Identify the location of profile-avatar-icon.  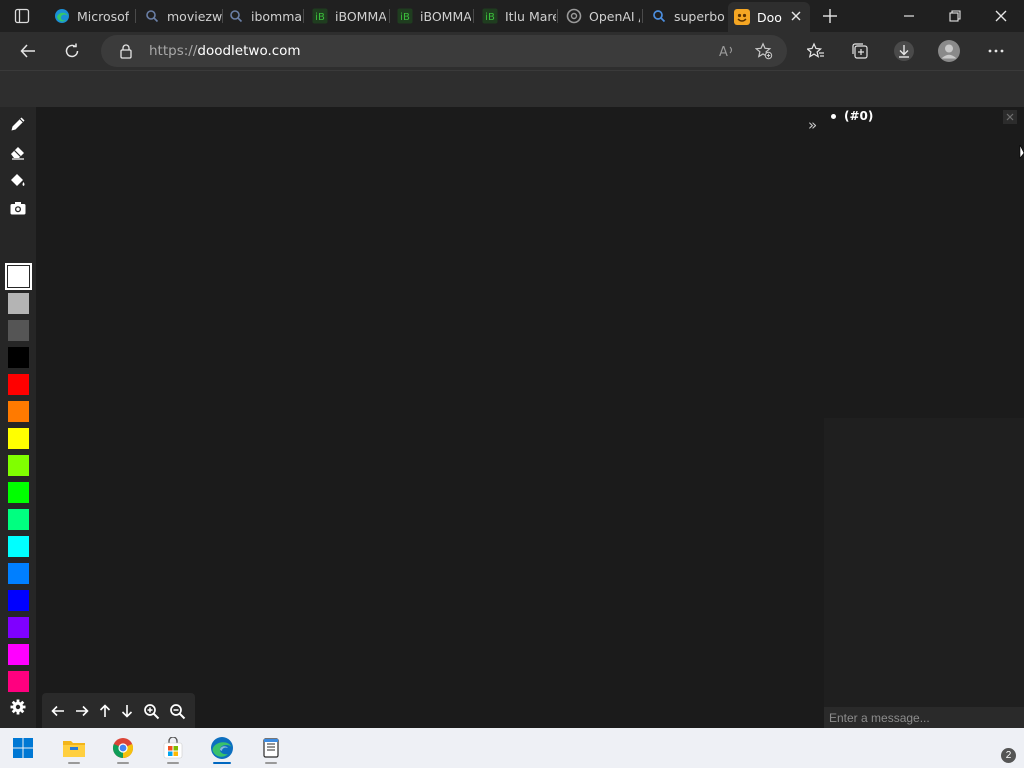
(949, 51).